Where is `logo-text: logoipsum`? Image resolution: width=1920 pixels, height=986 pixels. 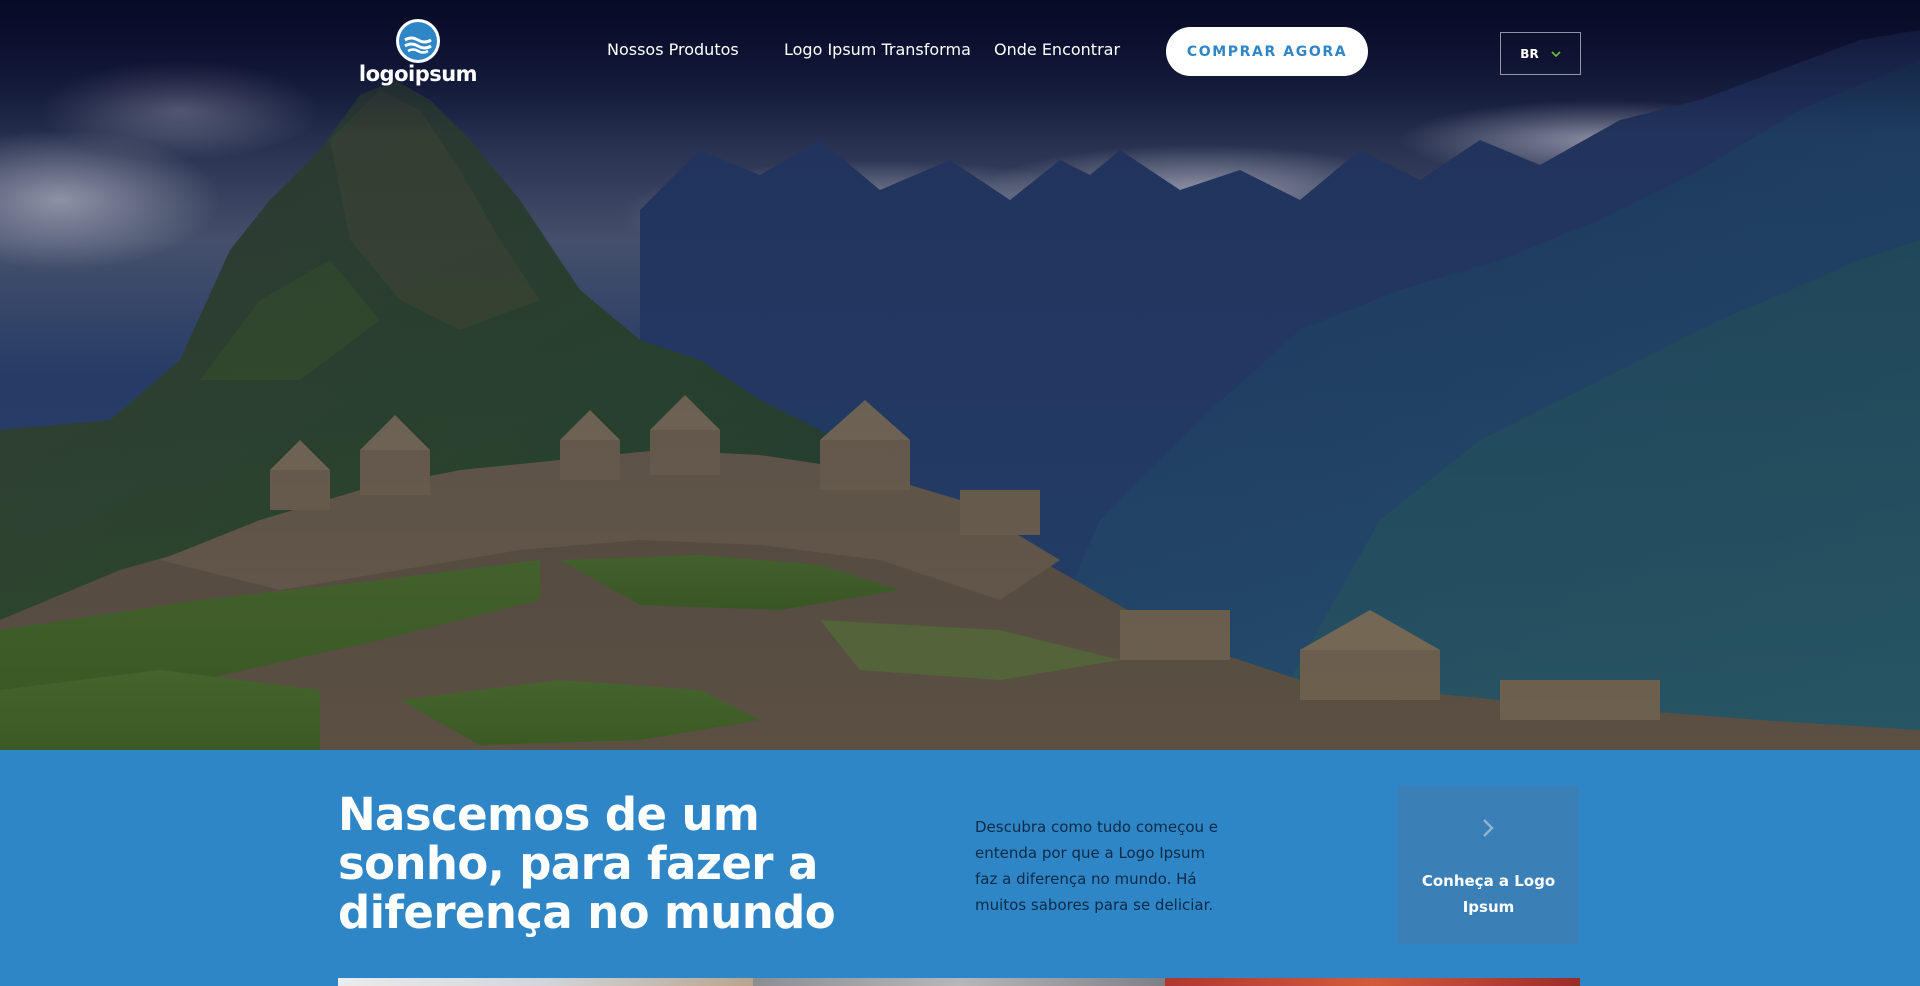
logo-text: logoipsum is located at coordinates (418, 74).